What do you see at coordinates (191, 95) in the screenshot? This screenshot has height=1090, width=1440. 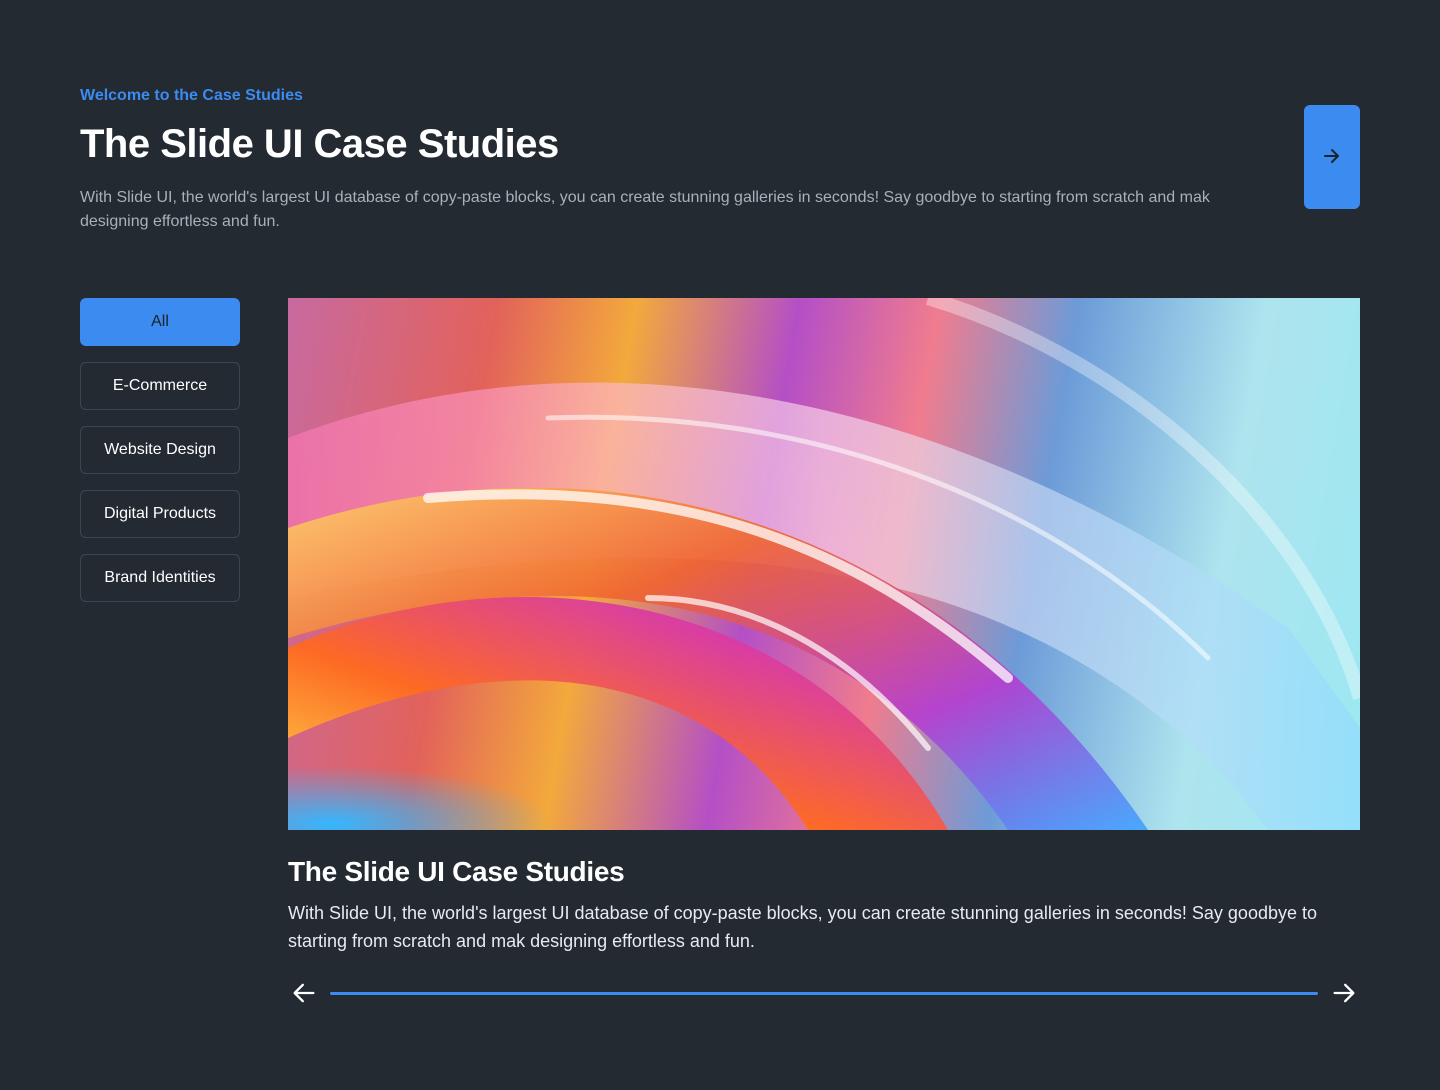 I see `eyebrow-text: Welcome to the Case Studies` at bounding box center [191, 95].